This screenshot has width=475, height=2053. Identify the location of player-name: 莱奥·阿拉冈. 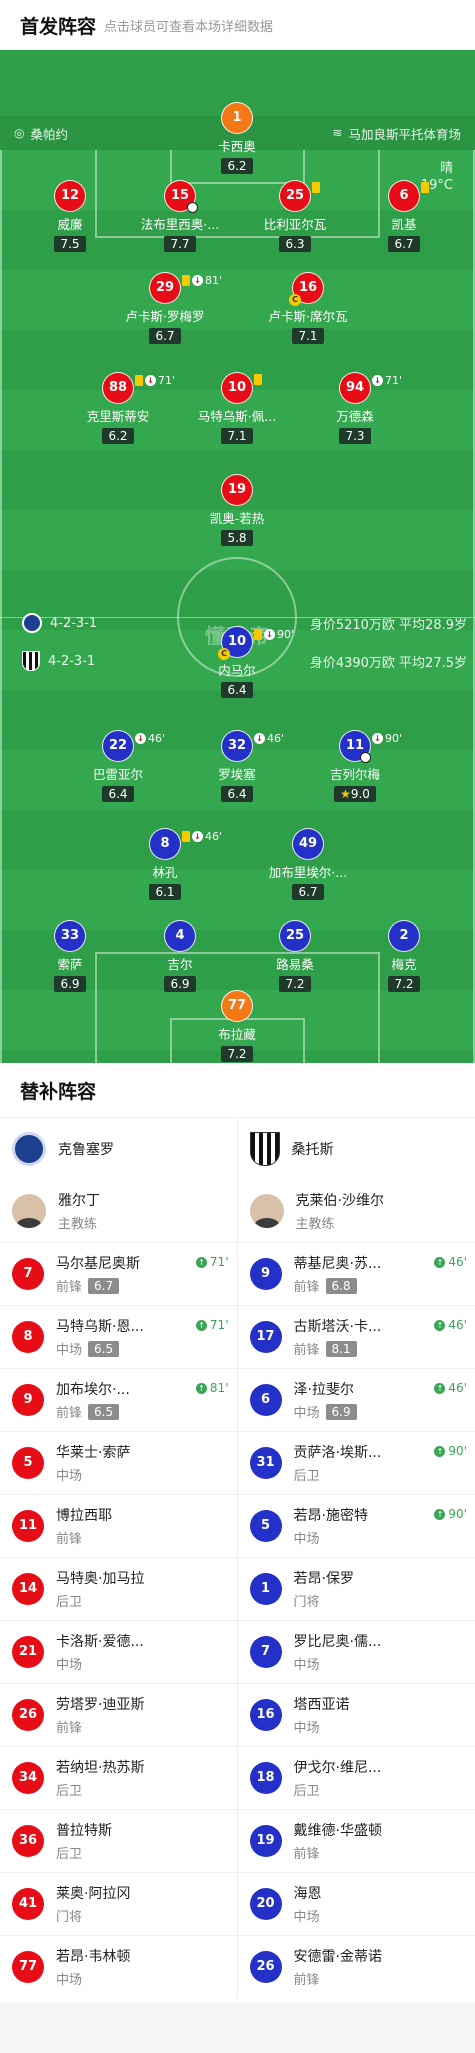
(93, 1894).